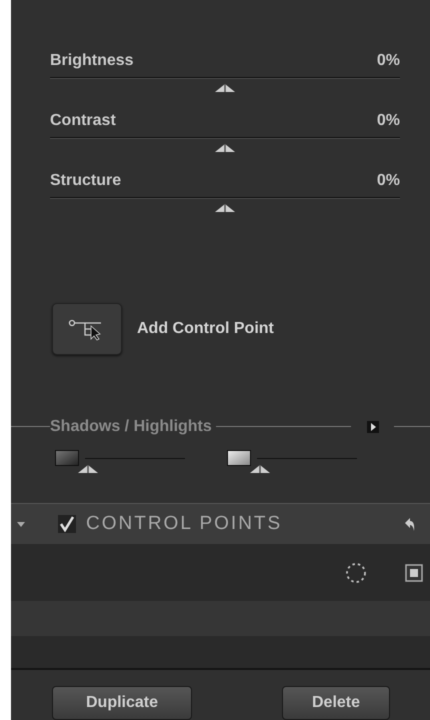  I want to click on slider-label: Brightness, so click(92, 61).